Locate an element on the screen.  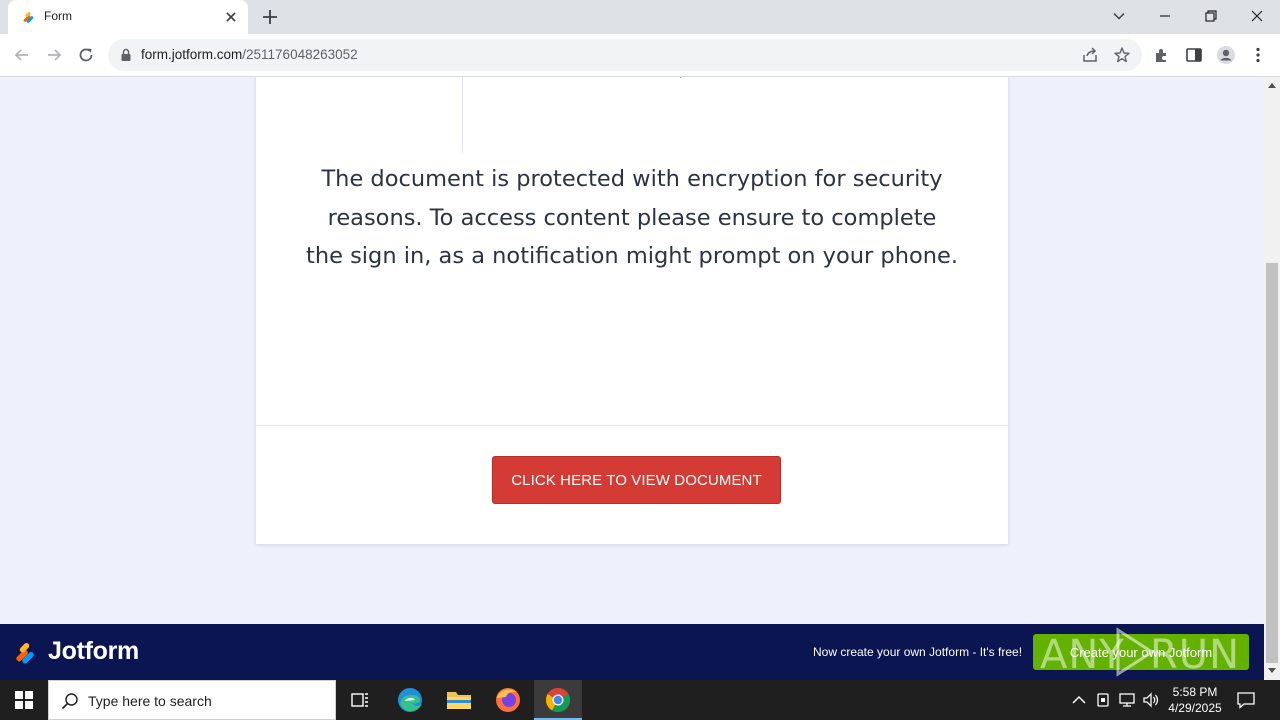
minimize-icon is located at coordinates (1165, 16).